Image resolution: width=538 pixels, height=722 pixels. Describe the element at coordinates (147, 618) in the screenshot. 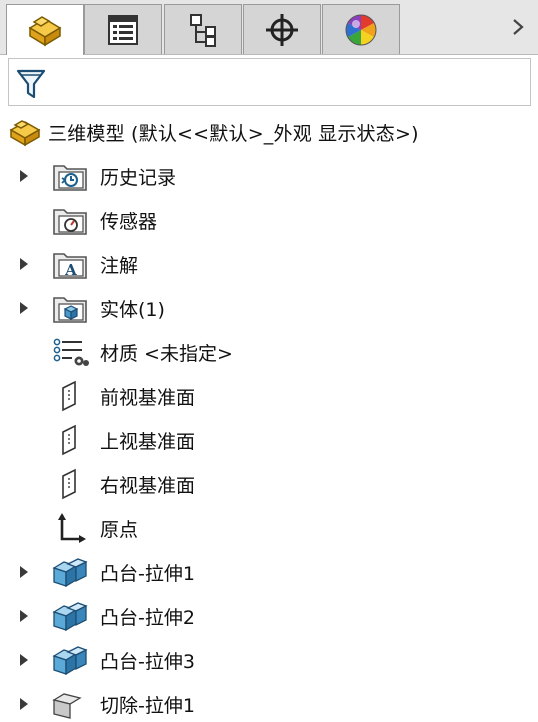

I see `tree-node-label: 凸台-拉伸2` at that location.